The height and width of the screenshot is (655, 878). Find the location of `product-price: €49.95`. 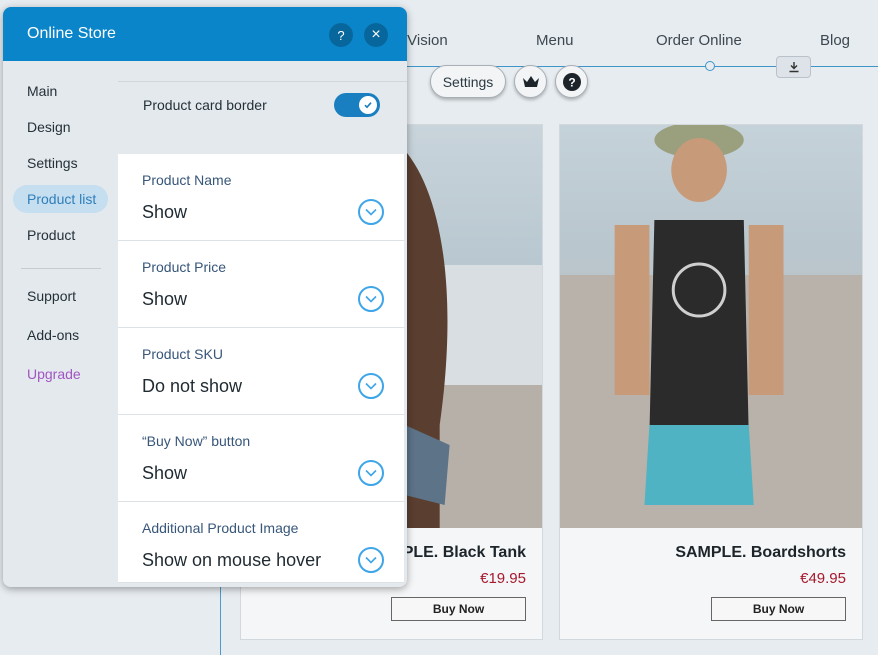

product-price: €49.95 is located at coordinates (823, 578).